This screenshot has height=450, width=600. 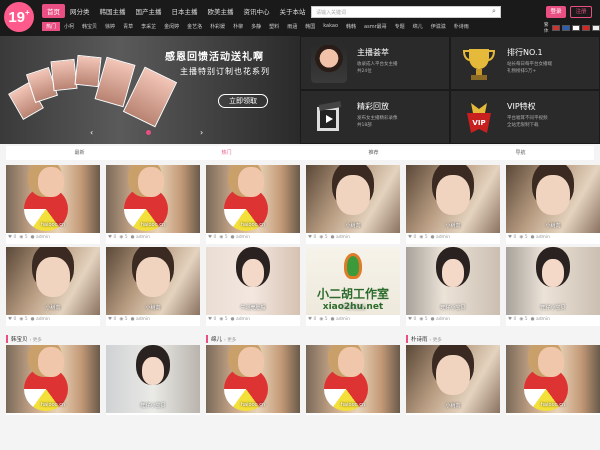 What do you see at coordinates (375, 117) in the screenshot?
I see `feature-replay: 精彩回放 发布女主播精彩录像 共18部` at bounding box center [375, 117].